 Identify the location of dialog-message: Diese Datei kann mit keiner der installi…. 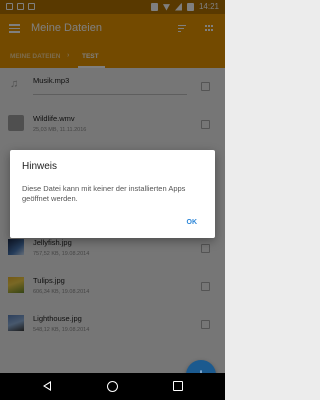
(104, 193).